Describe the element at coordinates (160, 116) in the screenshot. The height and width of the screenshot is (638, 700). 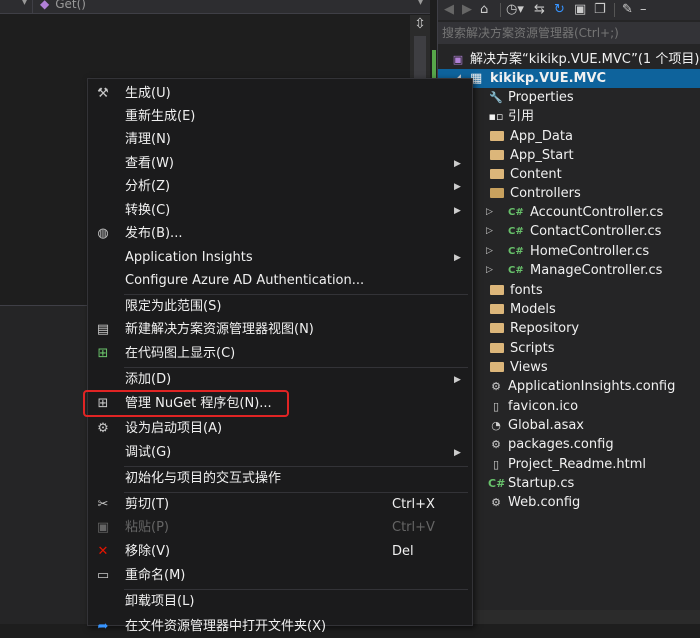
I see `menu-label: 重新生成(E)` at that location.